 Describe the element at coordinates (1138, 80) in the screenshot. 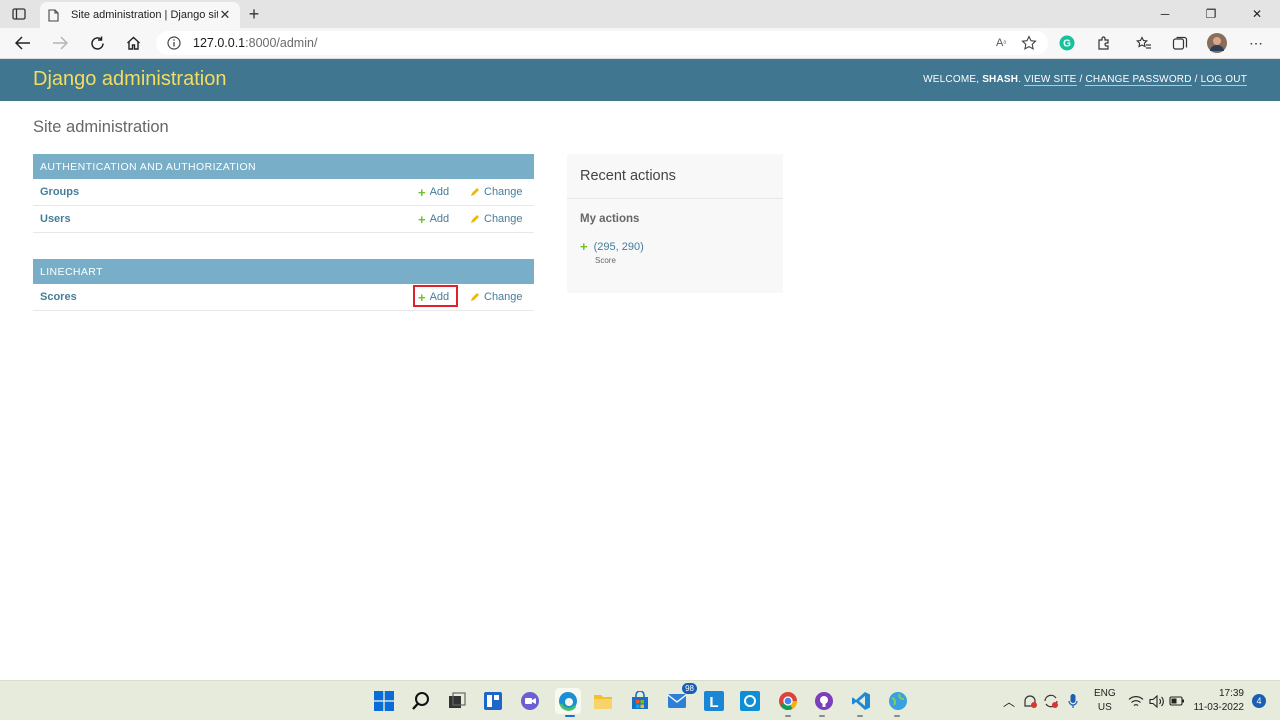

I see `change-password-link: CHANGE PASSWORD` at that location.